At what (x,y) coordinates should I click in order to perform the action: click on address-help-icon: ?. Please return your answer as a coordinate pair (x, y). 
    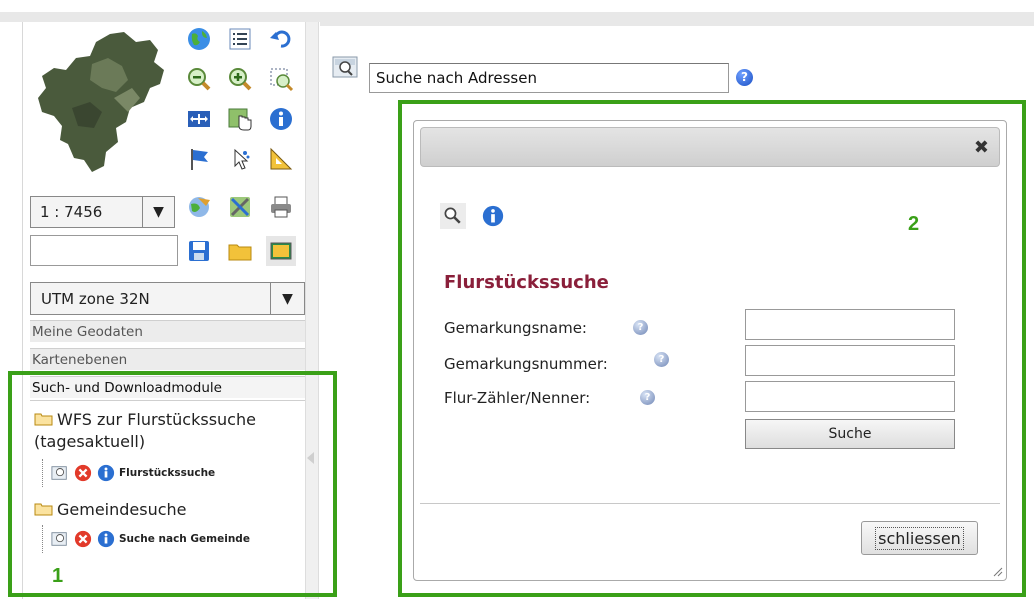
    Looking at the image, I should click on (744, 76).